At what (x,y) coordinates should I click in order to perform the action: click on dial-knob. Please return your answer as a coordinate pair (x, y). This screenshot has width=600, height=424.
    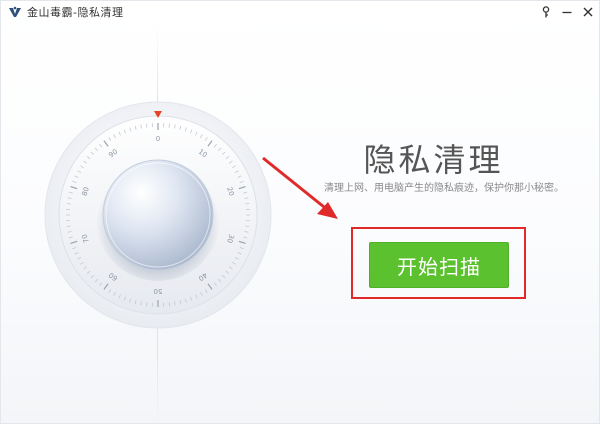
    Looking at the image, I should click on (158, 215).